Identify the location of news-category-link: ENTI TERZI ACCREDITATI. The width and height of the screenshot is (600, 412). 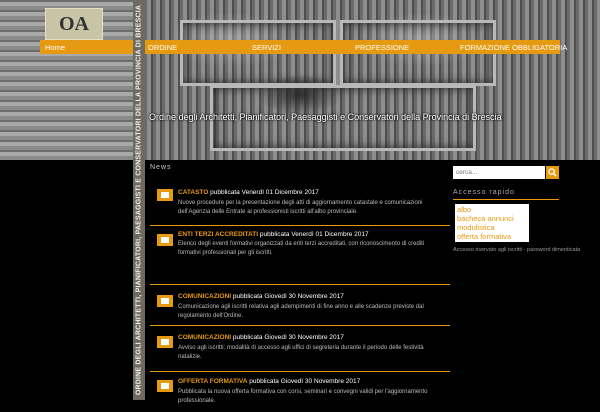
(218, 234).